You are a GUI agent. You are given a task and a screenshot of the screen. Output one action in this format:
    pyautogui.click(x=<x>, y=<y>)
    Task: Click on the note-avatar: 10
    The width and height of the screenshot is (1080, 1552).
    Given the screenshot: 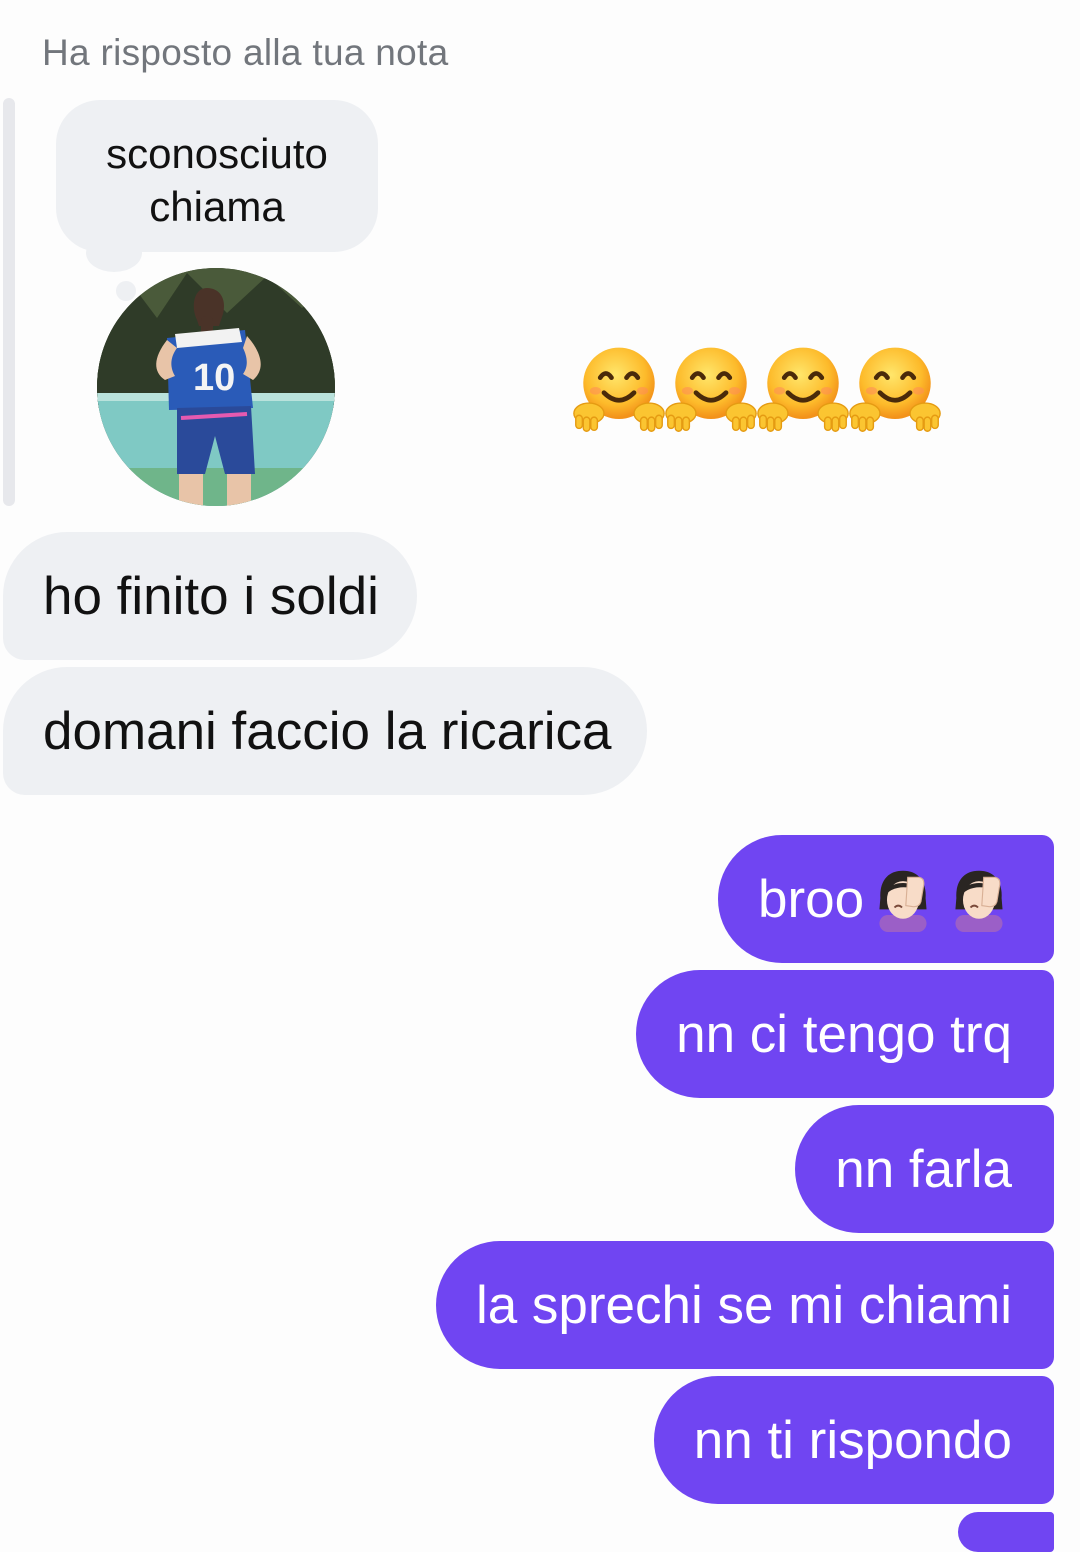 What is the action you would take?
    pyautogui.click(x=216, y=387)
    